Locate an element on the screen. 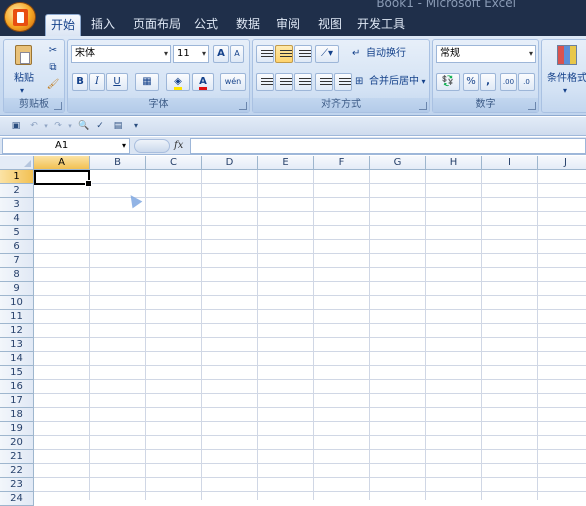  row-header-2: 2 is located at coordinates (17, 191).